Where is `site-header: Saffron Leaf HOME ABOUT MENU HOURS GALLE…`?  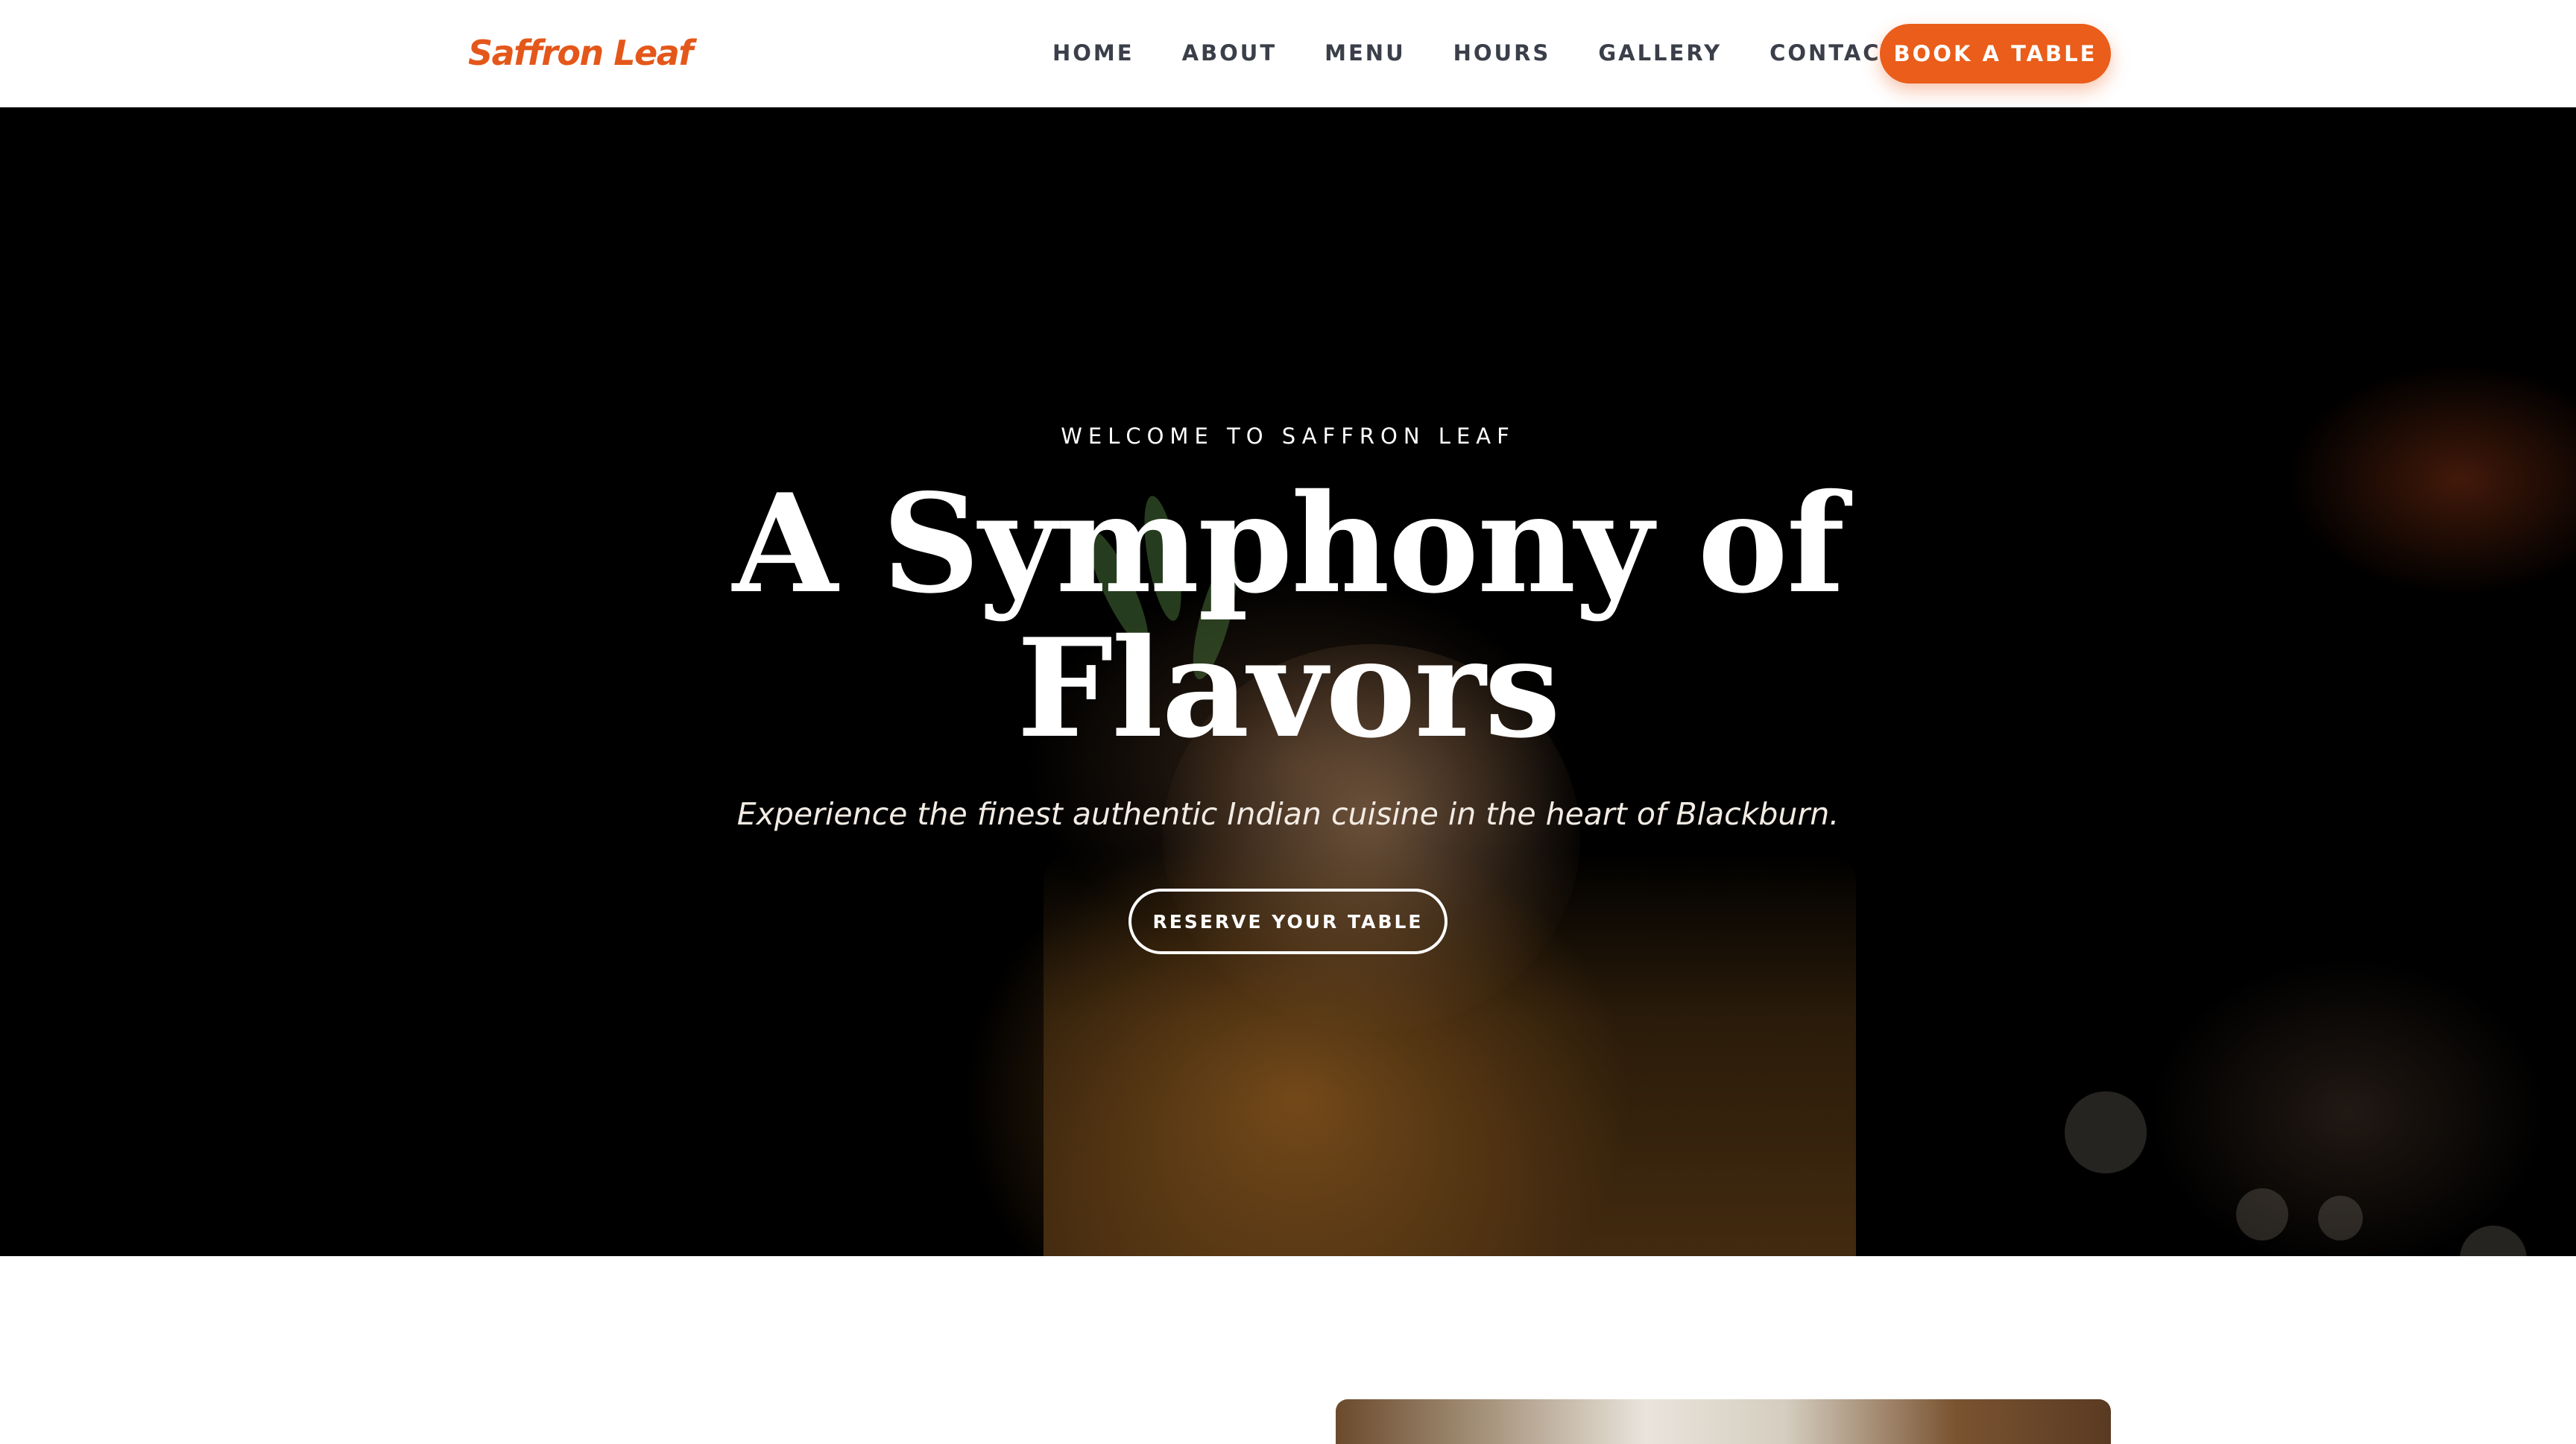
site-header: Saffron Leaf HOME ABOUT MENU HOURS GALLE… is located at coordinates (1288, 53).